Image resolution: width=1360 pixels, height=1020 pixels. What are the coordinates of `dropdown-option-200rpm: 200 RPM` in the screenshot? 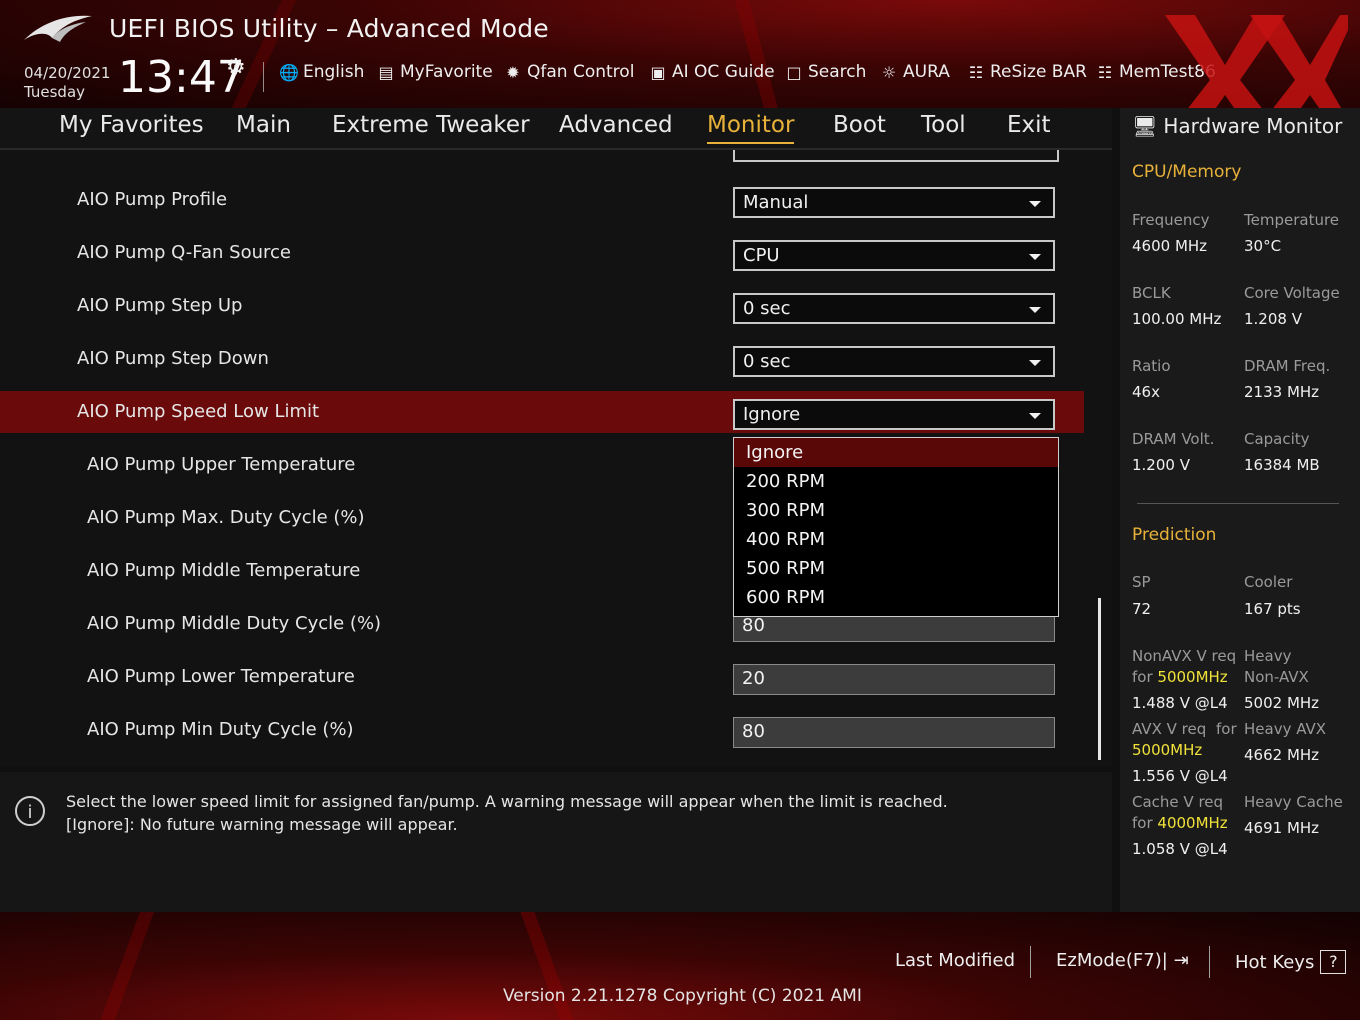 It's located at (896, 481).